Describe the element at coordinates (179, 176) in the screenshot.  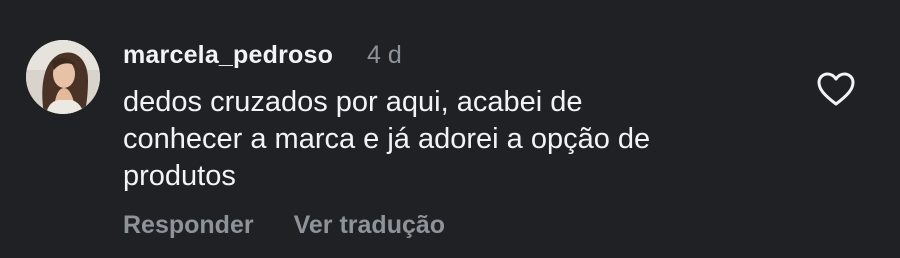
I see `comment-text-line: produtos` at that location.